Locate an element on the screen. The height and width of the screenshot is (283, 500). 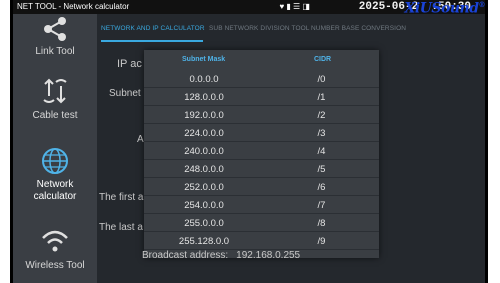
tab-number-base-conversion: NUMBER BASE CONVERSION is located at coordinates (358, 28).